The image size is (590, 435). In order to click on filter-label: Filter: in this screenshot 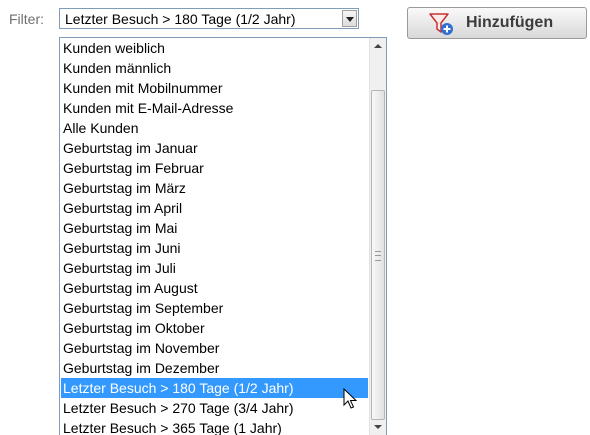, I will do `click(26, 19)`.